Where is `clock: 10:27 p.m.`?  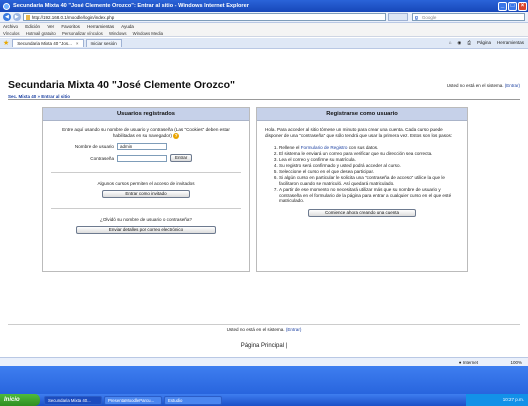 clock: 10:27 p.m. is located at coordinates (513, 399).